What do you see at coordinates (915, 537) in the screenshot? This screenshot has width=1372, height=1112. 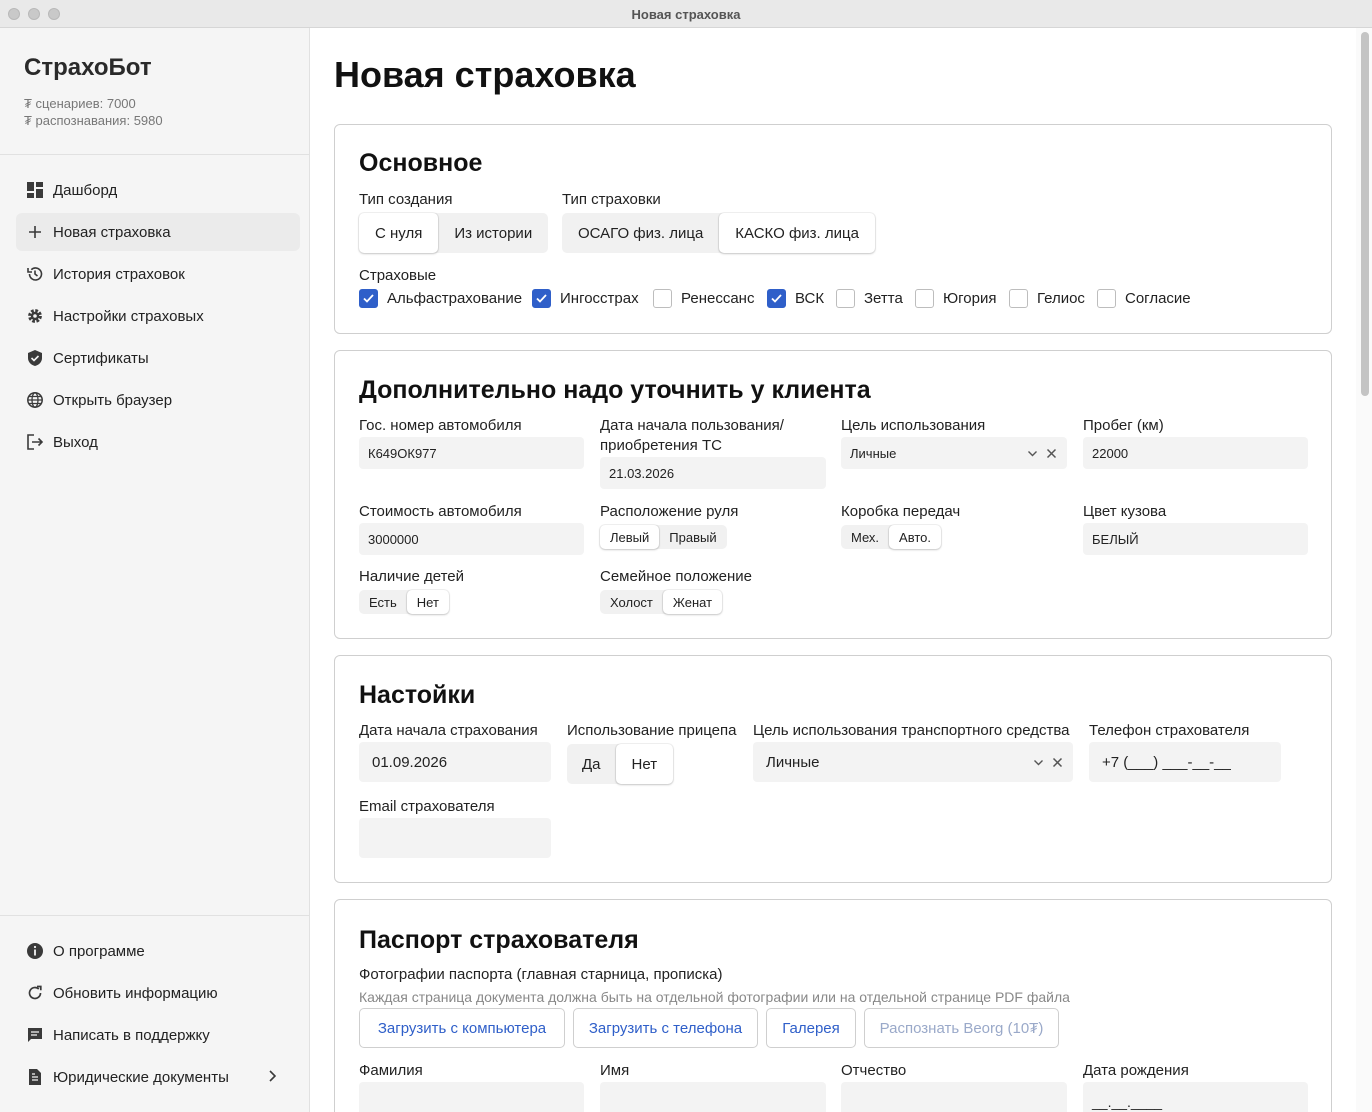 I see `gearbox-auto: Авто.` at bounding box center [915, 537].